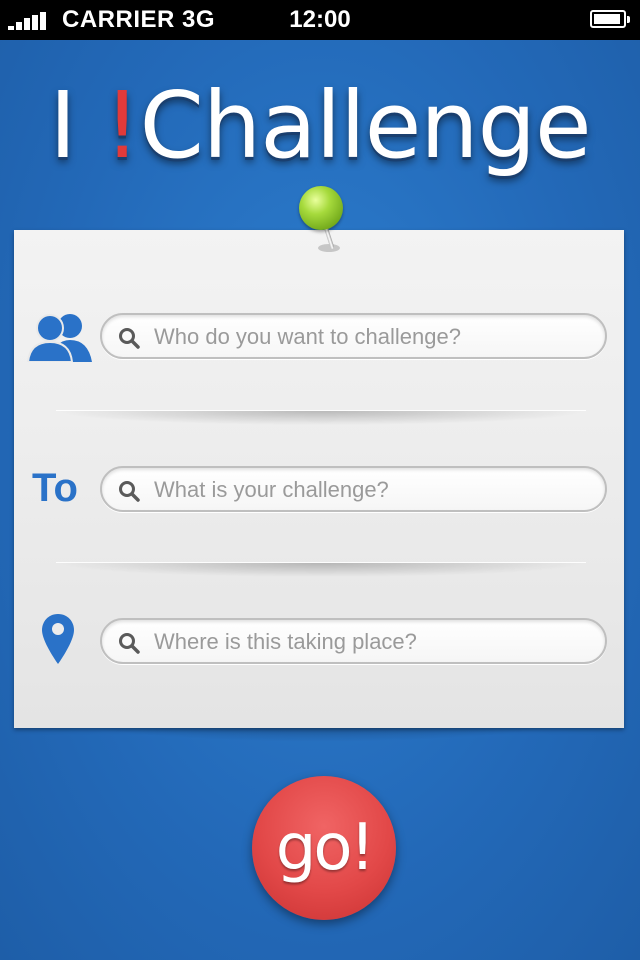 This screenshot has height=960, width=640. I want to click on status-bar: CARRIER 3G 12:00, so click(320, 20).